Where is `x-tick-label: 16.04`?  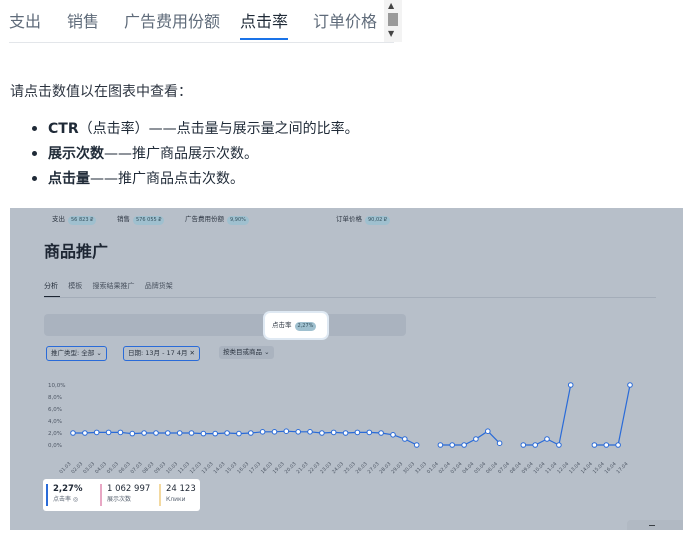
x-tick-label: 16.04 is located at coordinates (611, 468).